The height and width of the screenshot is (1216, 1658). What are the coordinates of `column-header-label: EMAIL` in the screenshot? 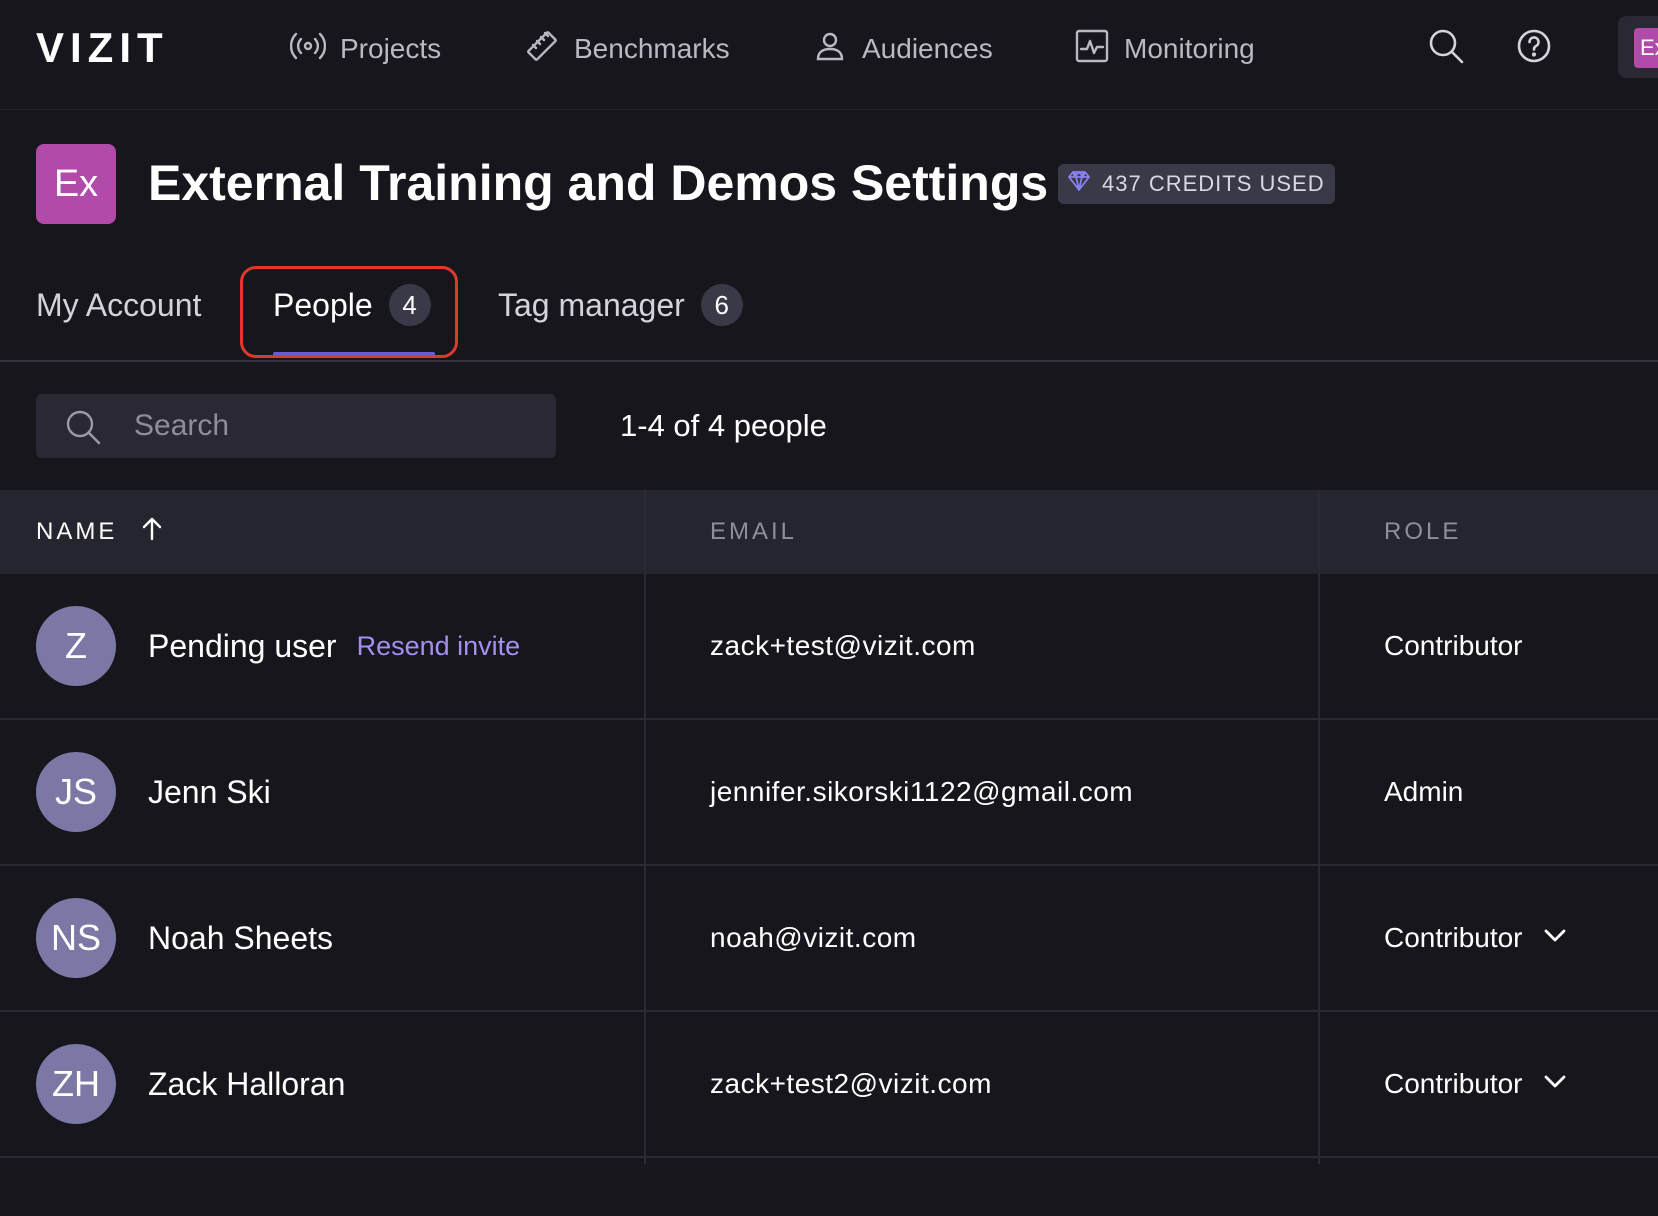 It's located at (754, 531).